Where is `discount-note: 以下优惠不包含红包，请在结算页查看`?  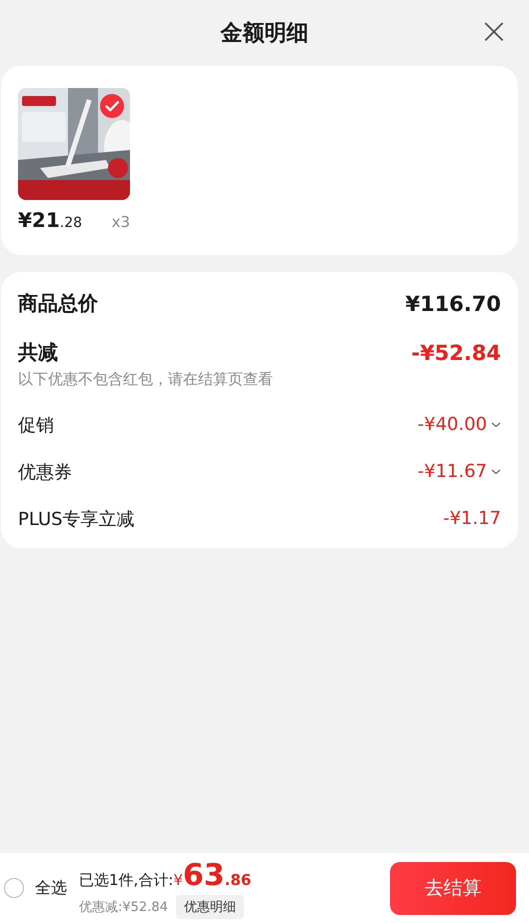 discount-note: 以下优惠不包含红包，请在结算页查看 is located at coordinates (146, 379).